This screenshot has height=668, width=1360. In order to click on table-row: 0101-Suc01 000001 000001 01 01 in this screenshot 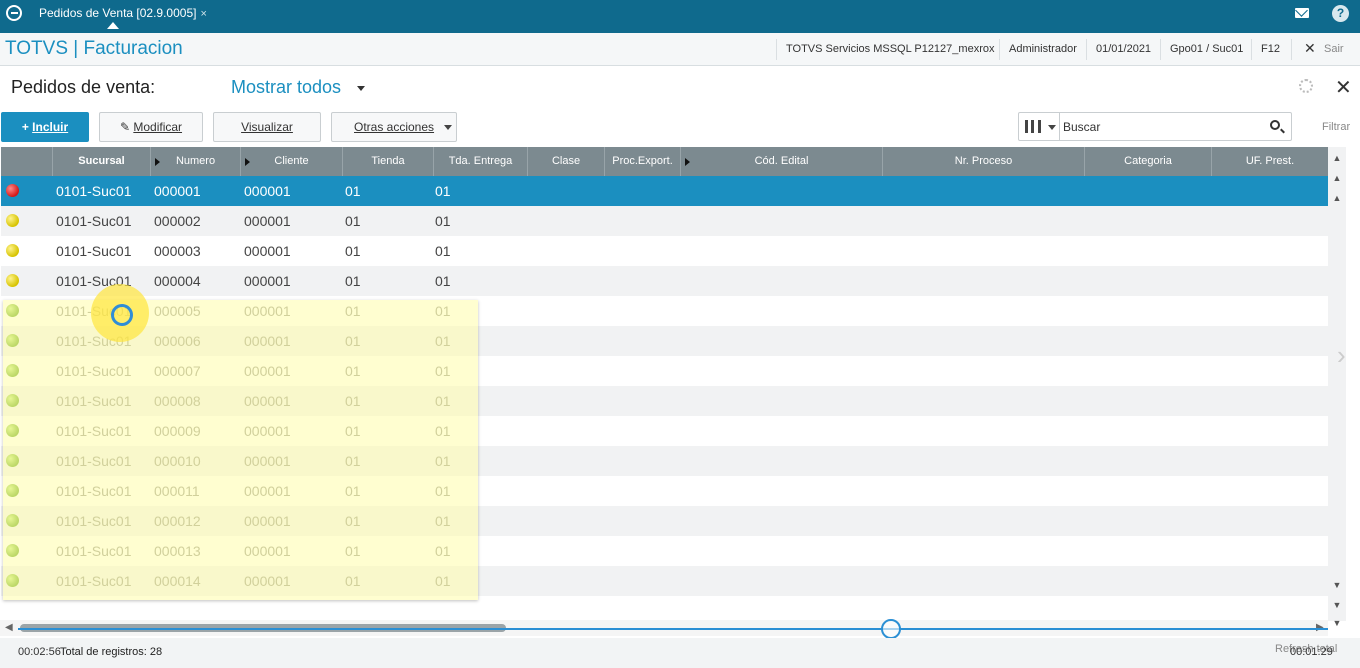, I will do `click(664, 191)`.